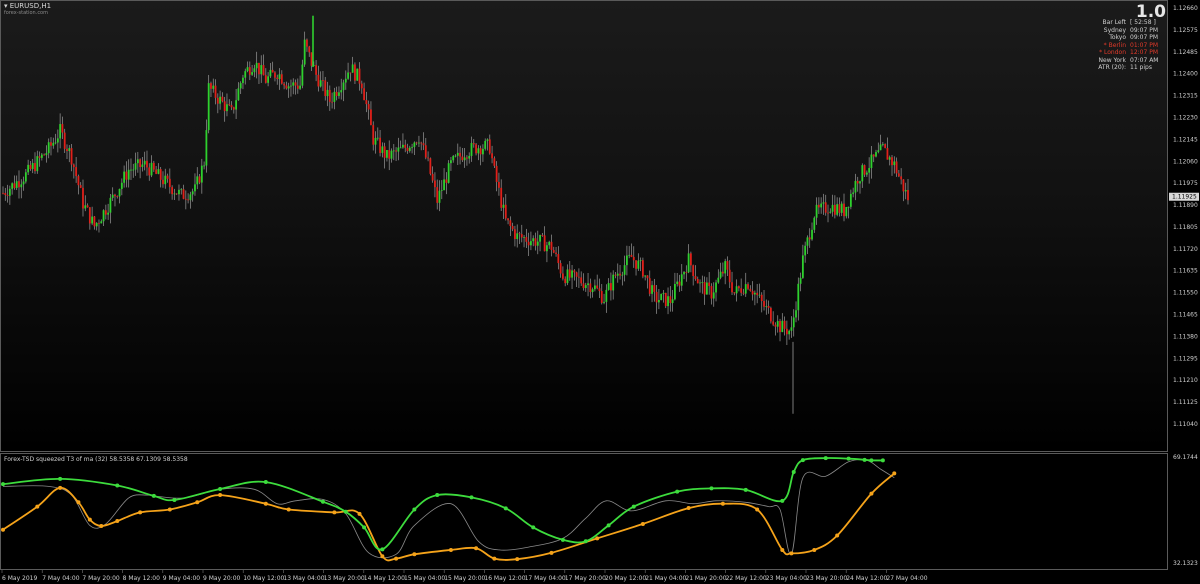 This screenshot has height=584, width=1200. I want to click on info-row: Bar Left [ 52:58 ], so click(1123, 22).